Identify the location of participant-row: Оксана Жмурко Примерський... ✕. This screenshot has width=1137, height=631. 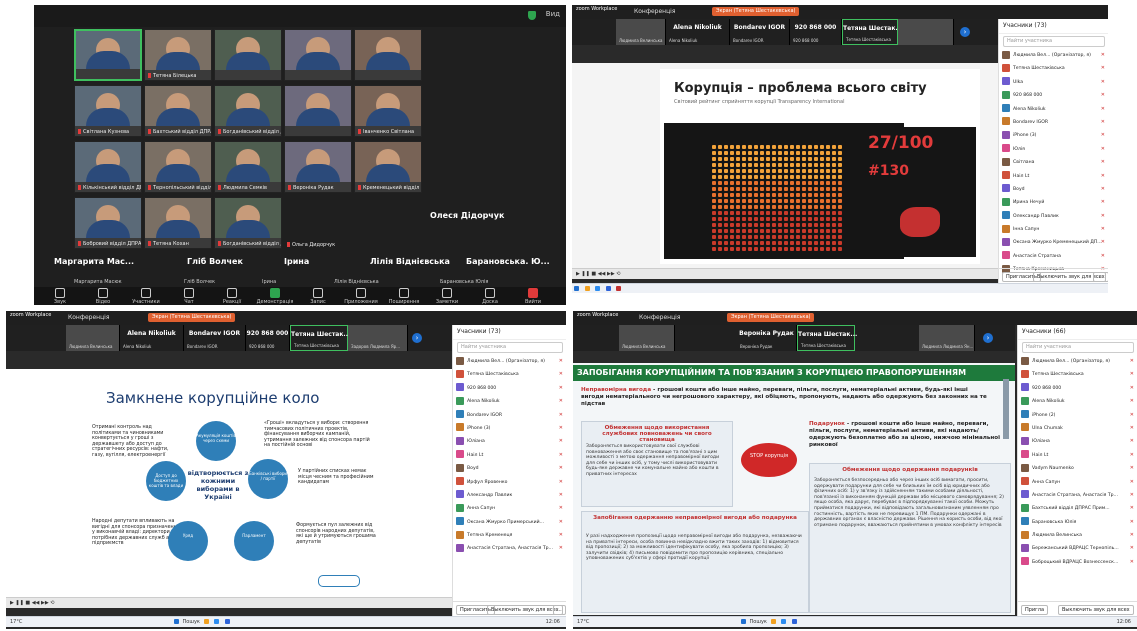
(509, 522).